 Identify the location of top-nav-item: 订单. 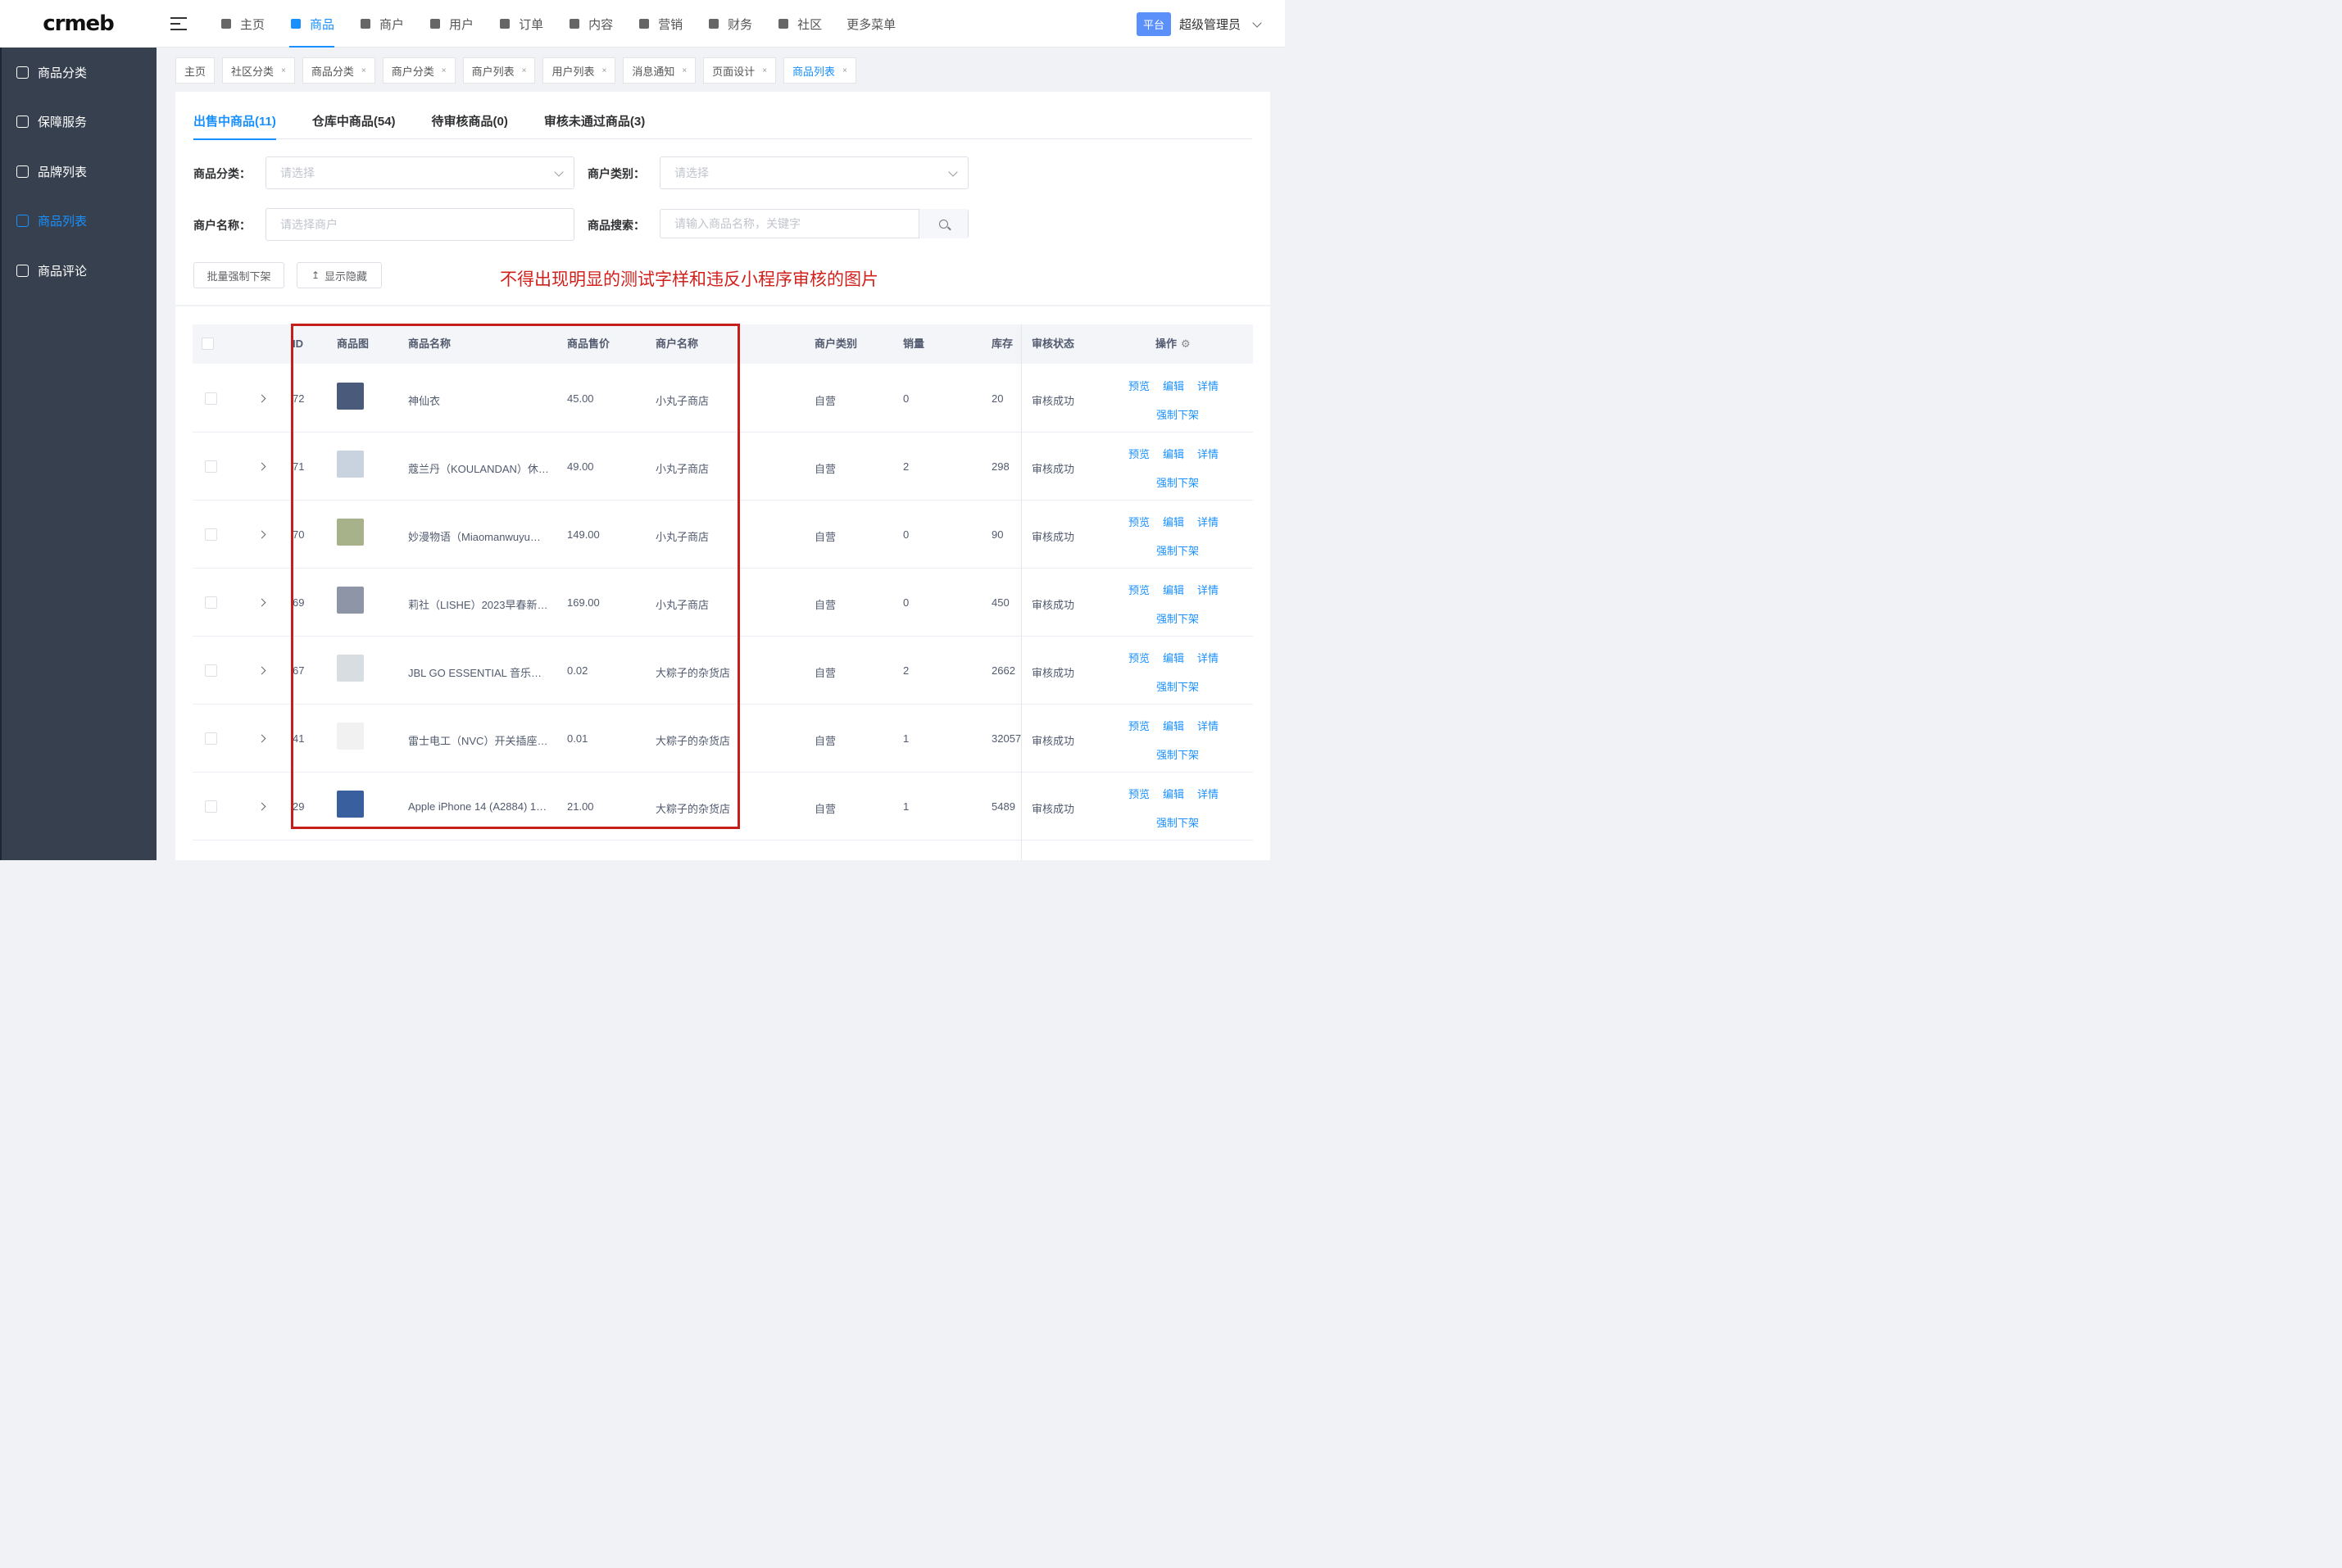
(521, 24).